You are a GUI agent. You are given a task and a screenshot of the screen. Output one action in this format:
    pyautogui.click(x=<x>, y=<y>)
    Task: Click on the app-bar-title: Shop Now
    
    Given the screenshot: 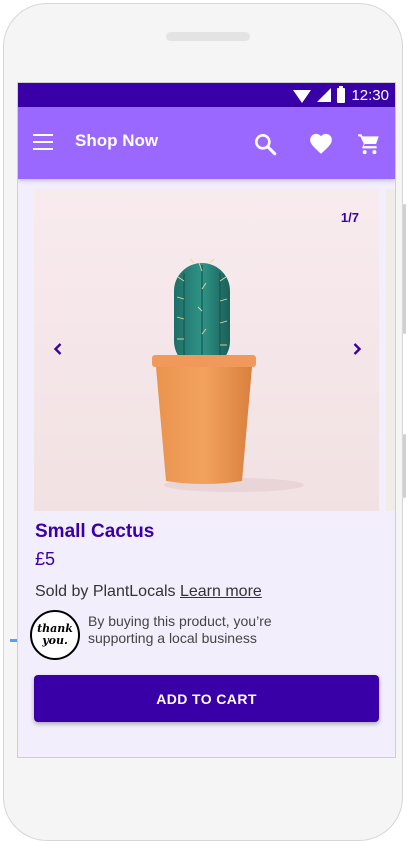 What is the action you would take?
    pyautogui.click(x=117, y=140)
    